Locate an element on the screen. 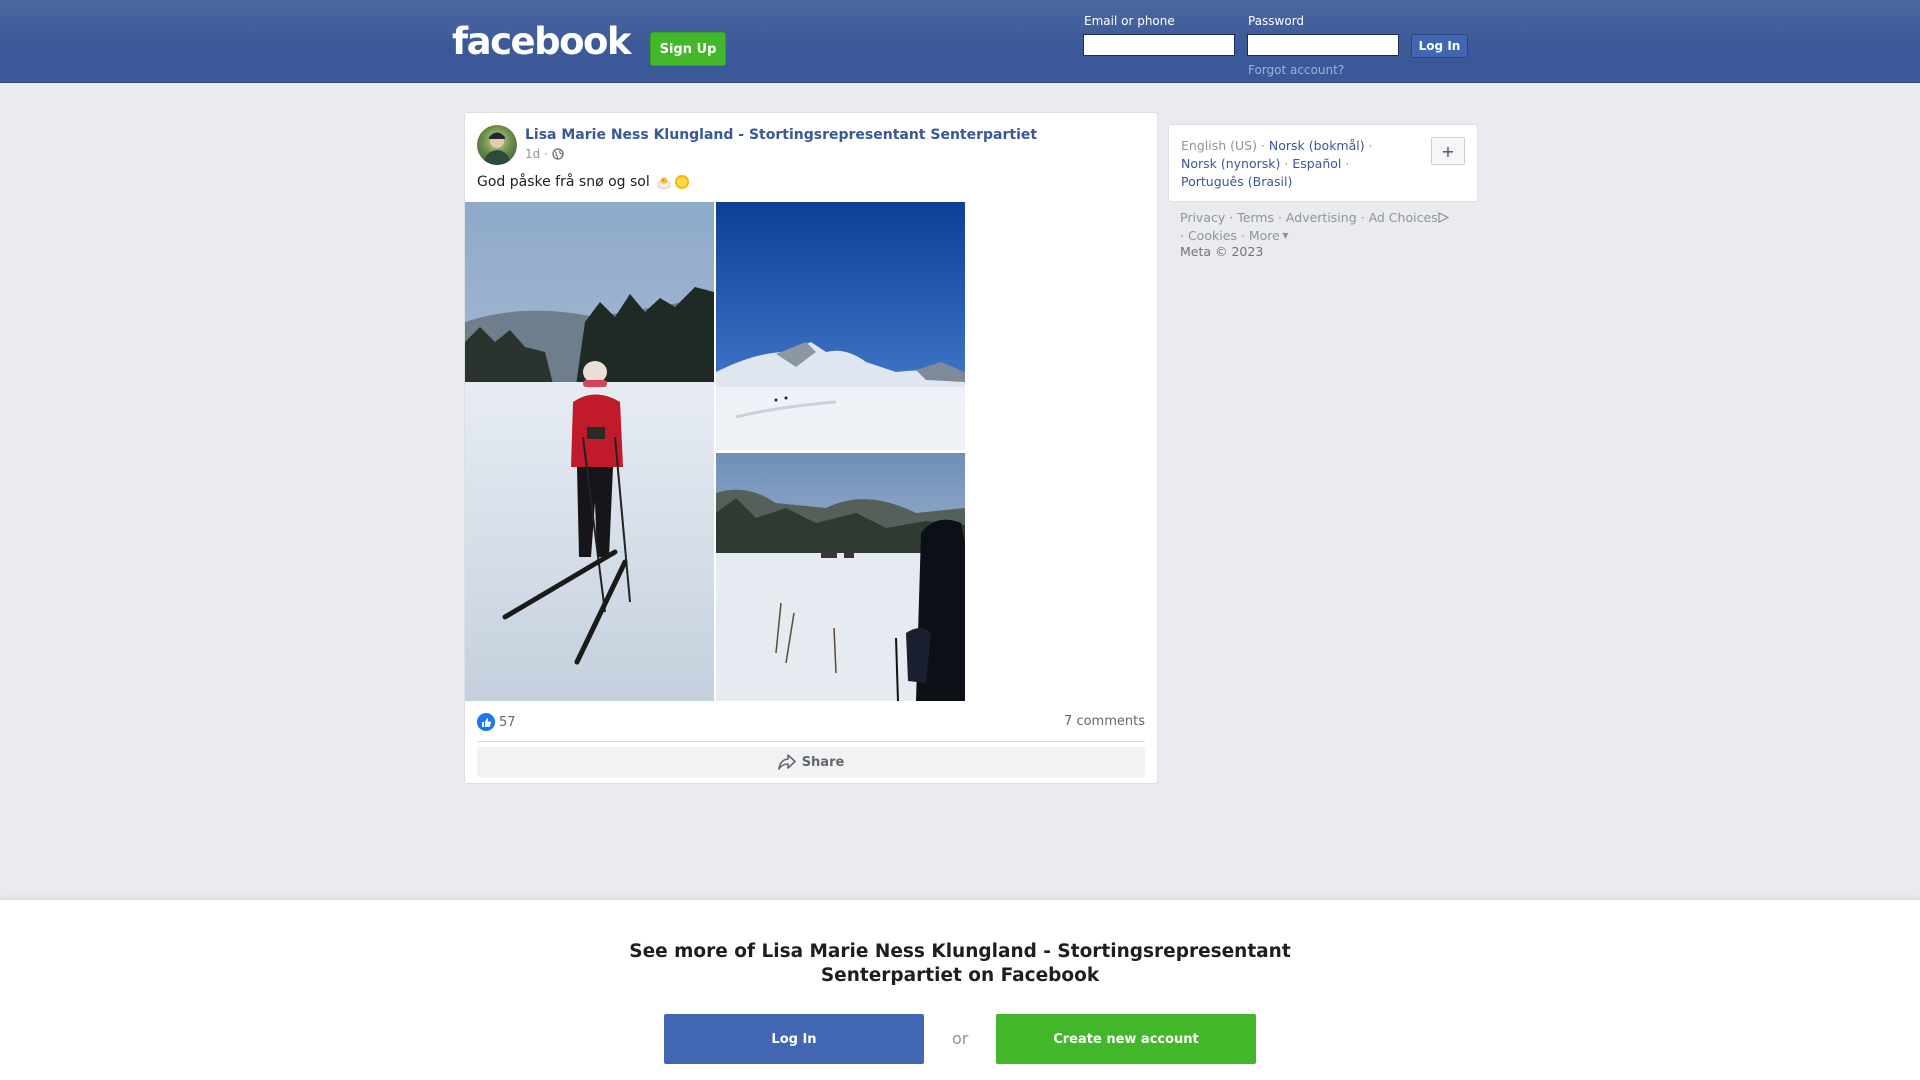  sun-emoji is located at coordinates (681, 182).